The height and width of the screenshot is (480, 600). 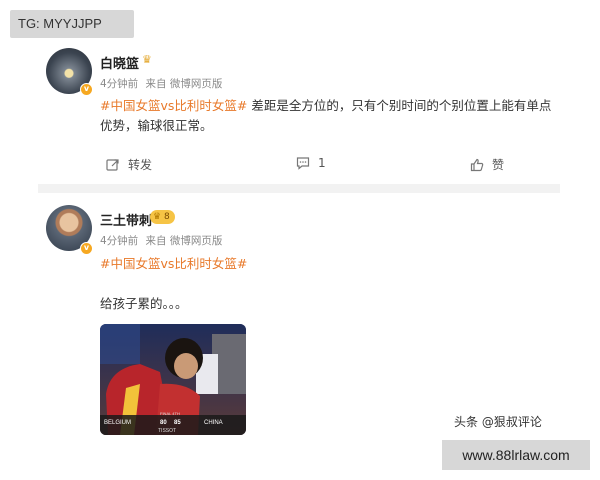 I want to click on repost-icon, so click(x=112, y=164).